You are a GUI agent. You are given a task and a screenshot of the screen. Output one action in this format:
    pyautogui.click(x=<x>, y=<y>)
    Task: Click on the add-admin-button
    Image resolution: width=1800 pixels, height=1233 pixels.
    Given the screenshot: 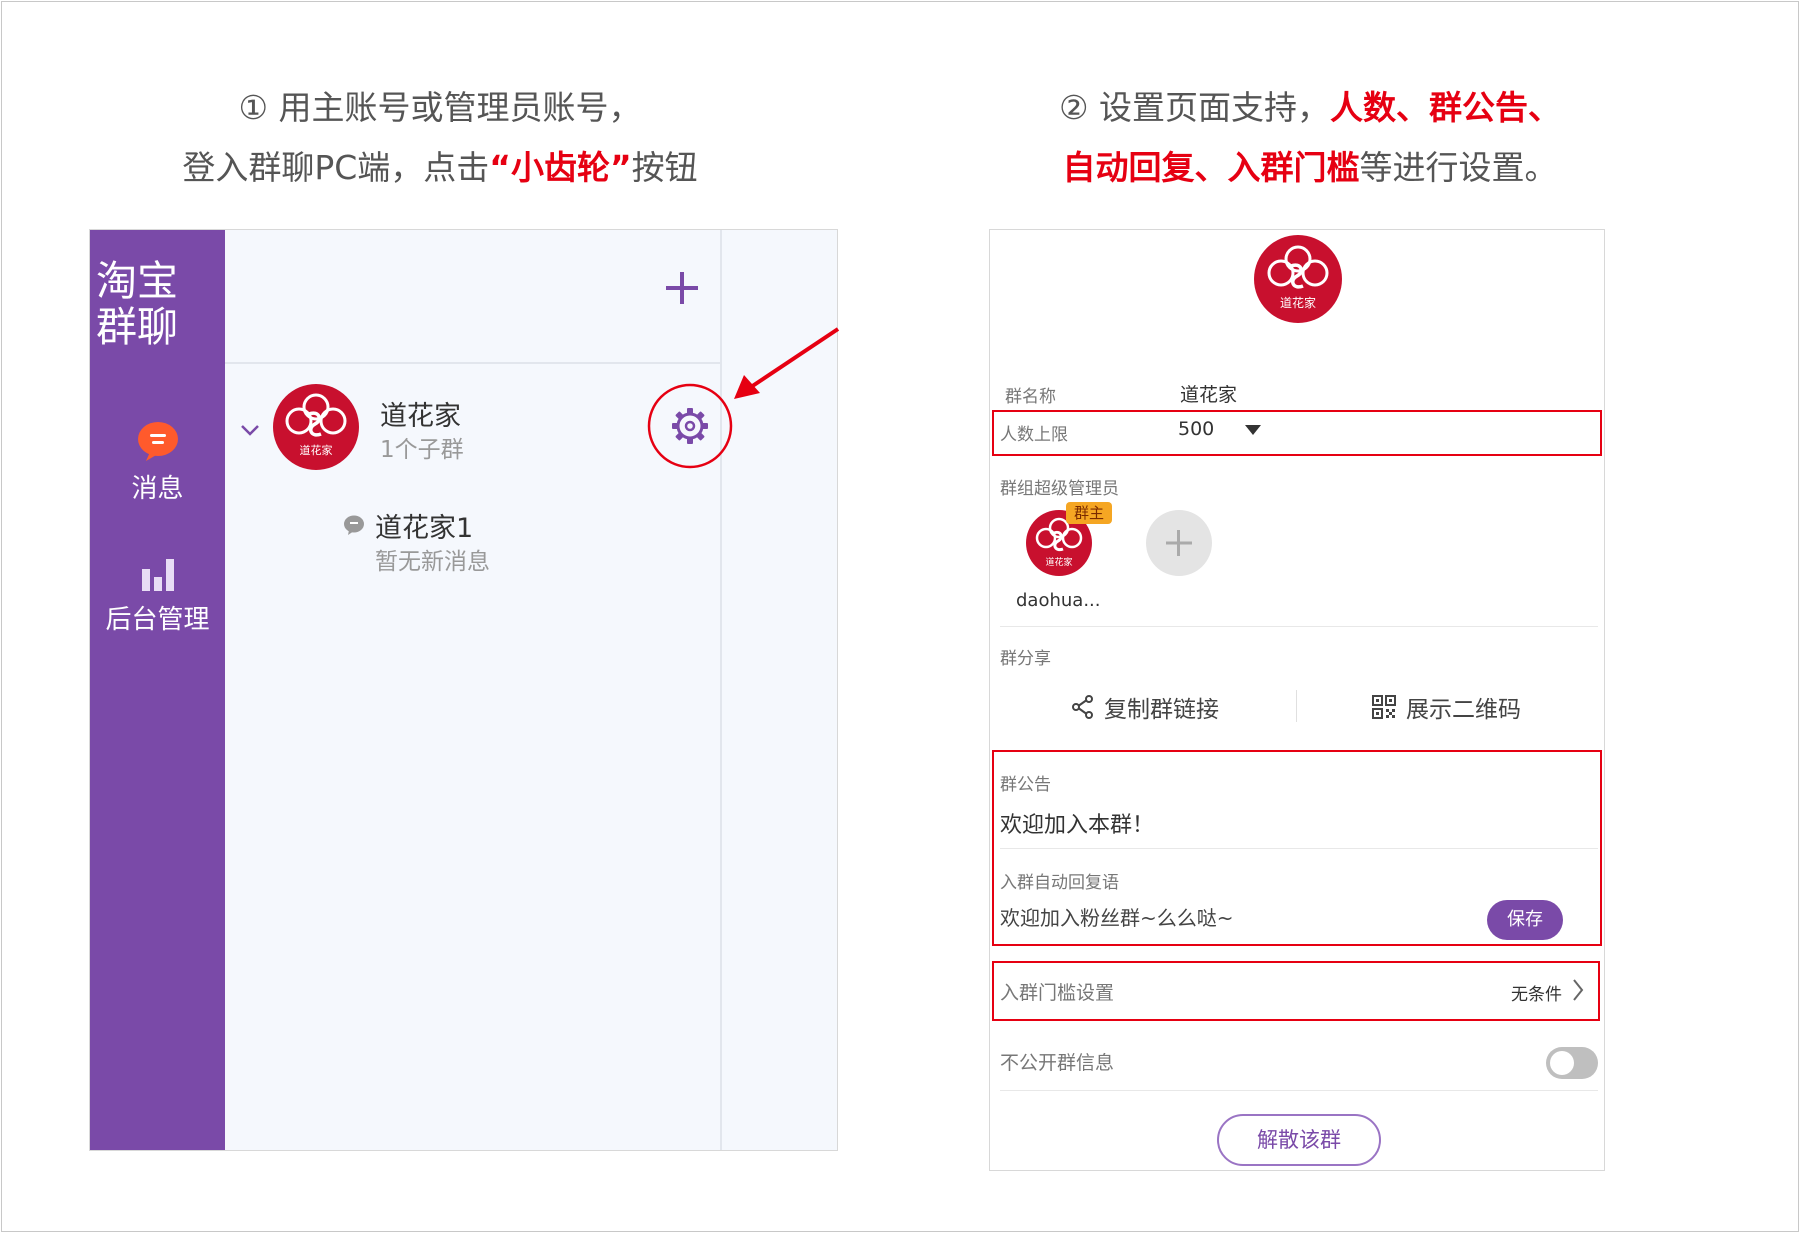 What is the action you would take?
    pyautogui.click(x=1179, y=543)
    